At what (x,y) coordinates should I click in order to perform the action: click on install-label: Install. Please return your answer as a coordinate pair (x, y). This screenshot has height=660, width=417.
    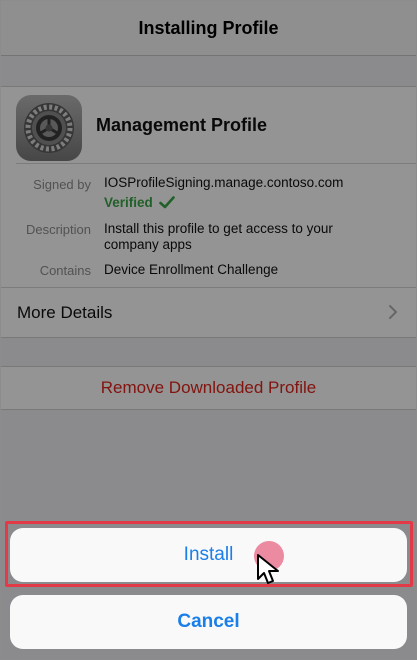
    Looking at the image, I should click on (208, 554).